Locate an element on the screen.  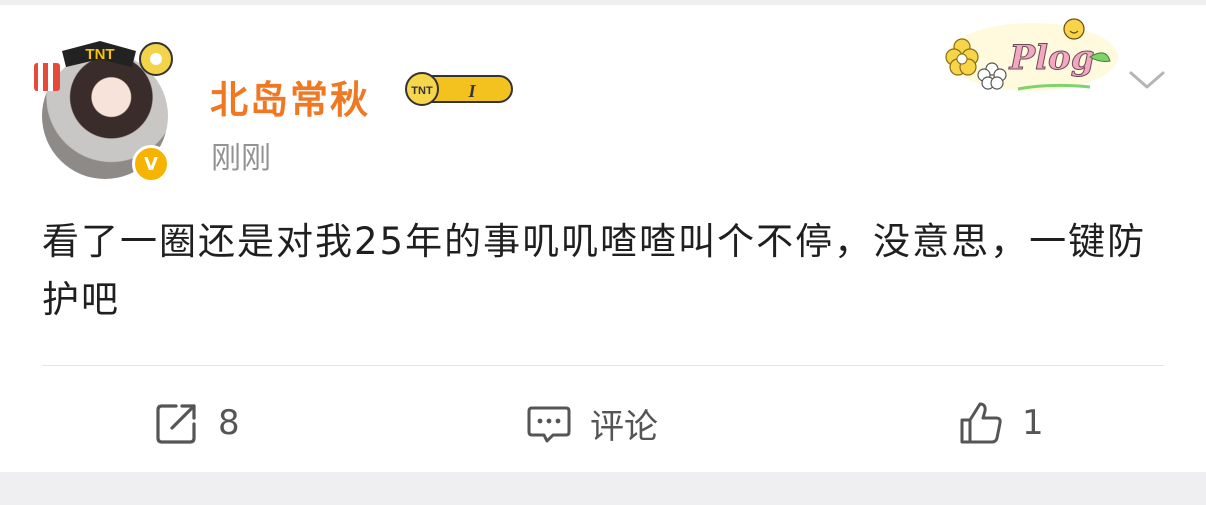
comment-button: 评论 is located at coordinates (592, 423).